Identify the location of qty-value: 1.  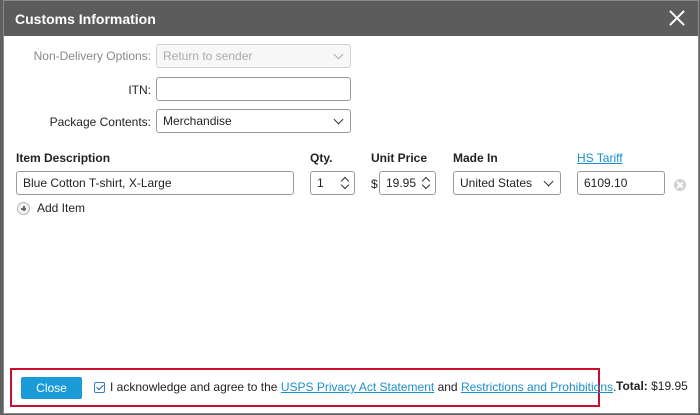
(320, 183).